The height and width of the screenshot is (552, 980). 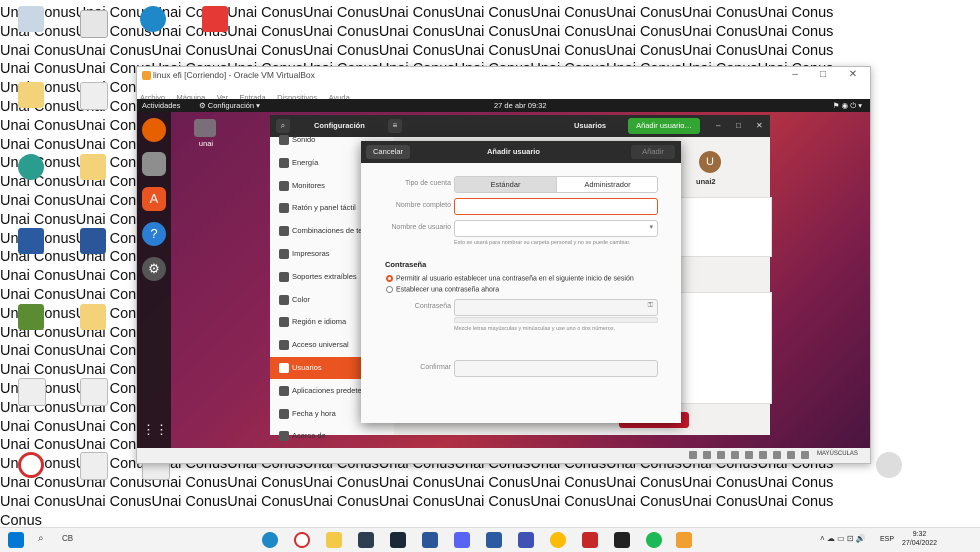 What do you see at coordinates (229, 105) in the screenshot?
I see `app-menu: ⚙ Configuración ▾` at bounding box center [229, 105].